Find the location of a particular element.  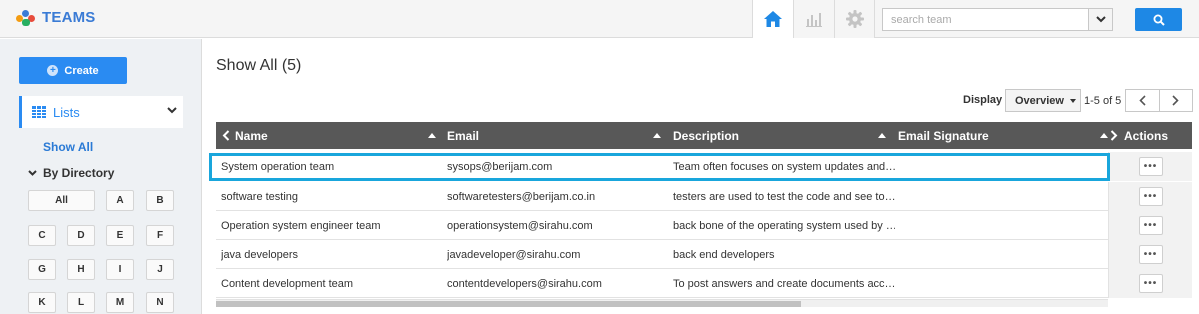

cell-name: java developers is located at coordinates (260, 254).